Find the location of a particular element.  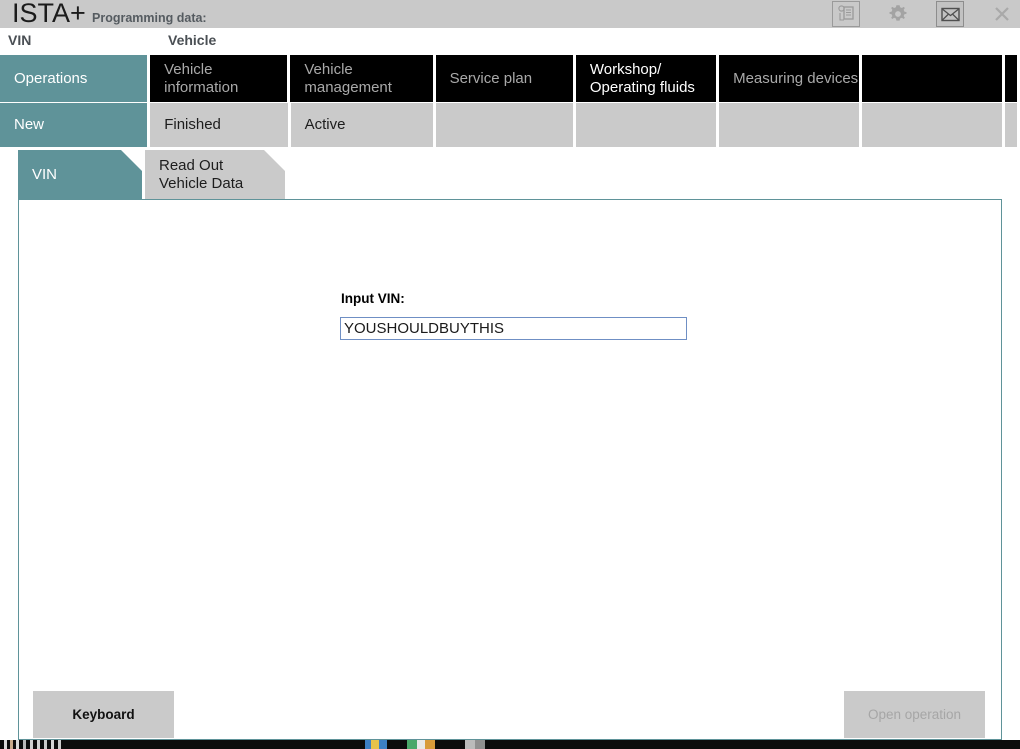

tab-label: Finished is located at coordinates (192, 125).